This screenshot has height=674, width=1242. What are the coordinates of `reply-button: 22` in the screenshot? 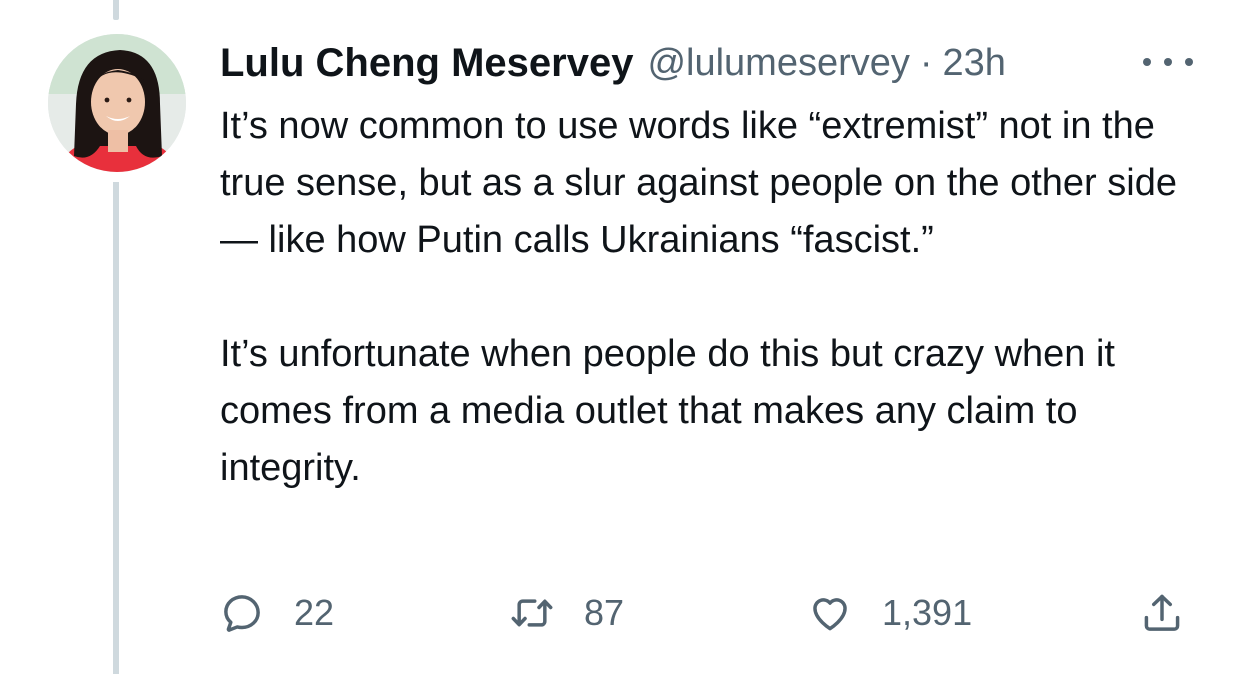 It's located at (277, 613).